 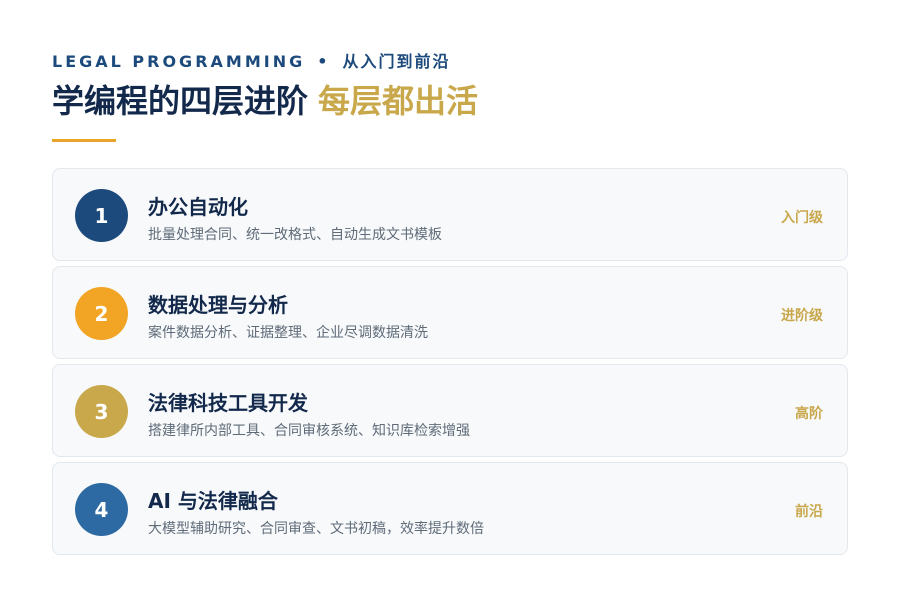 I want to click on level-card-2: 2 数据处理与分析 案件数据分析、证据整理、企业尽调数据清洗 进阶级, so click(x=450, y=312).